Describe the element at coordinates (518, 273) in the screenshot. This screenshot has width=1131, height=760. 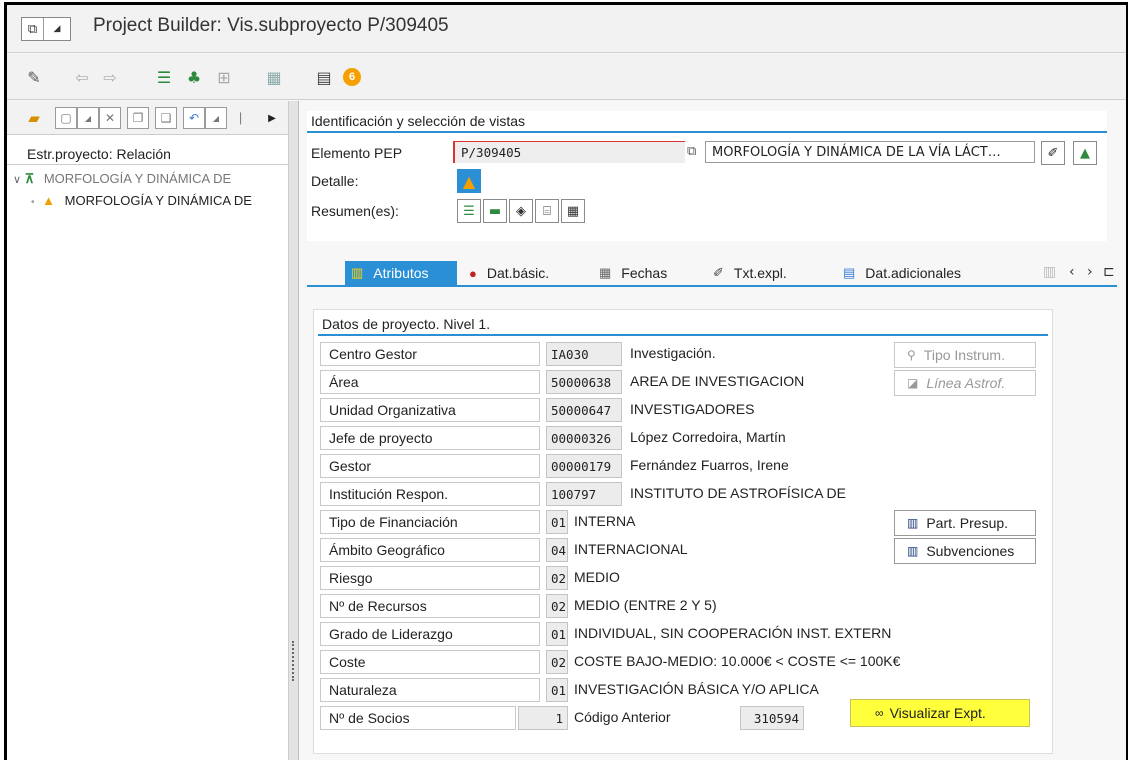
I see `tab-label: Dat.básic.` at that location.